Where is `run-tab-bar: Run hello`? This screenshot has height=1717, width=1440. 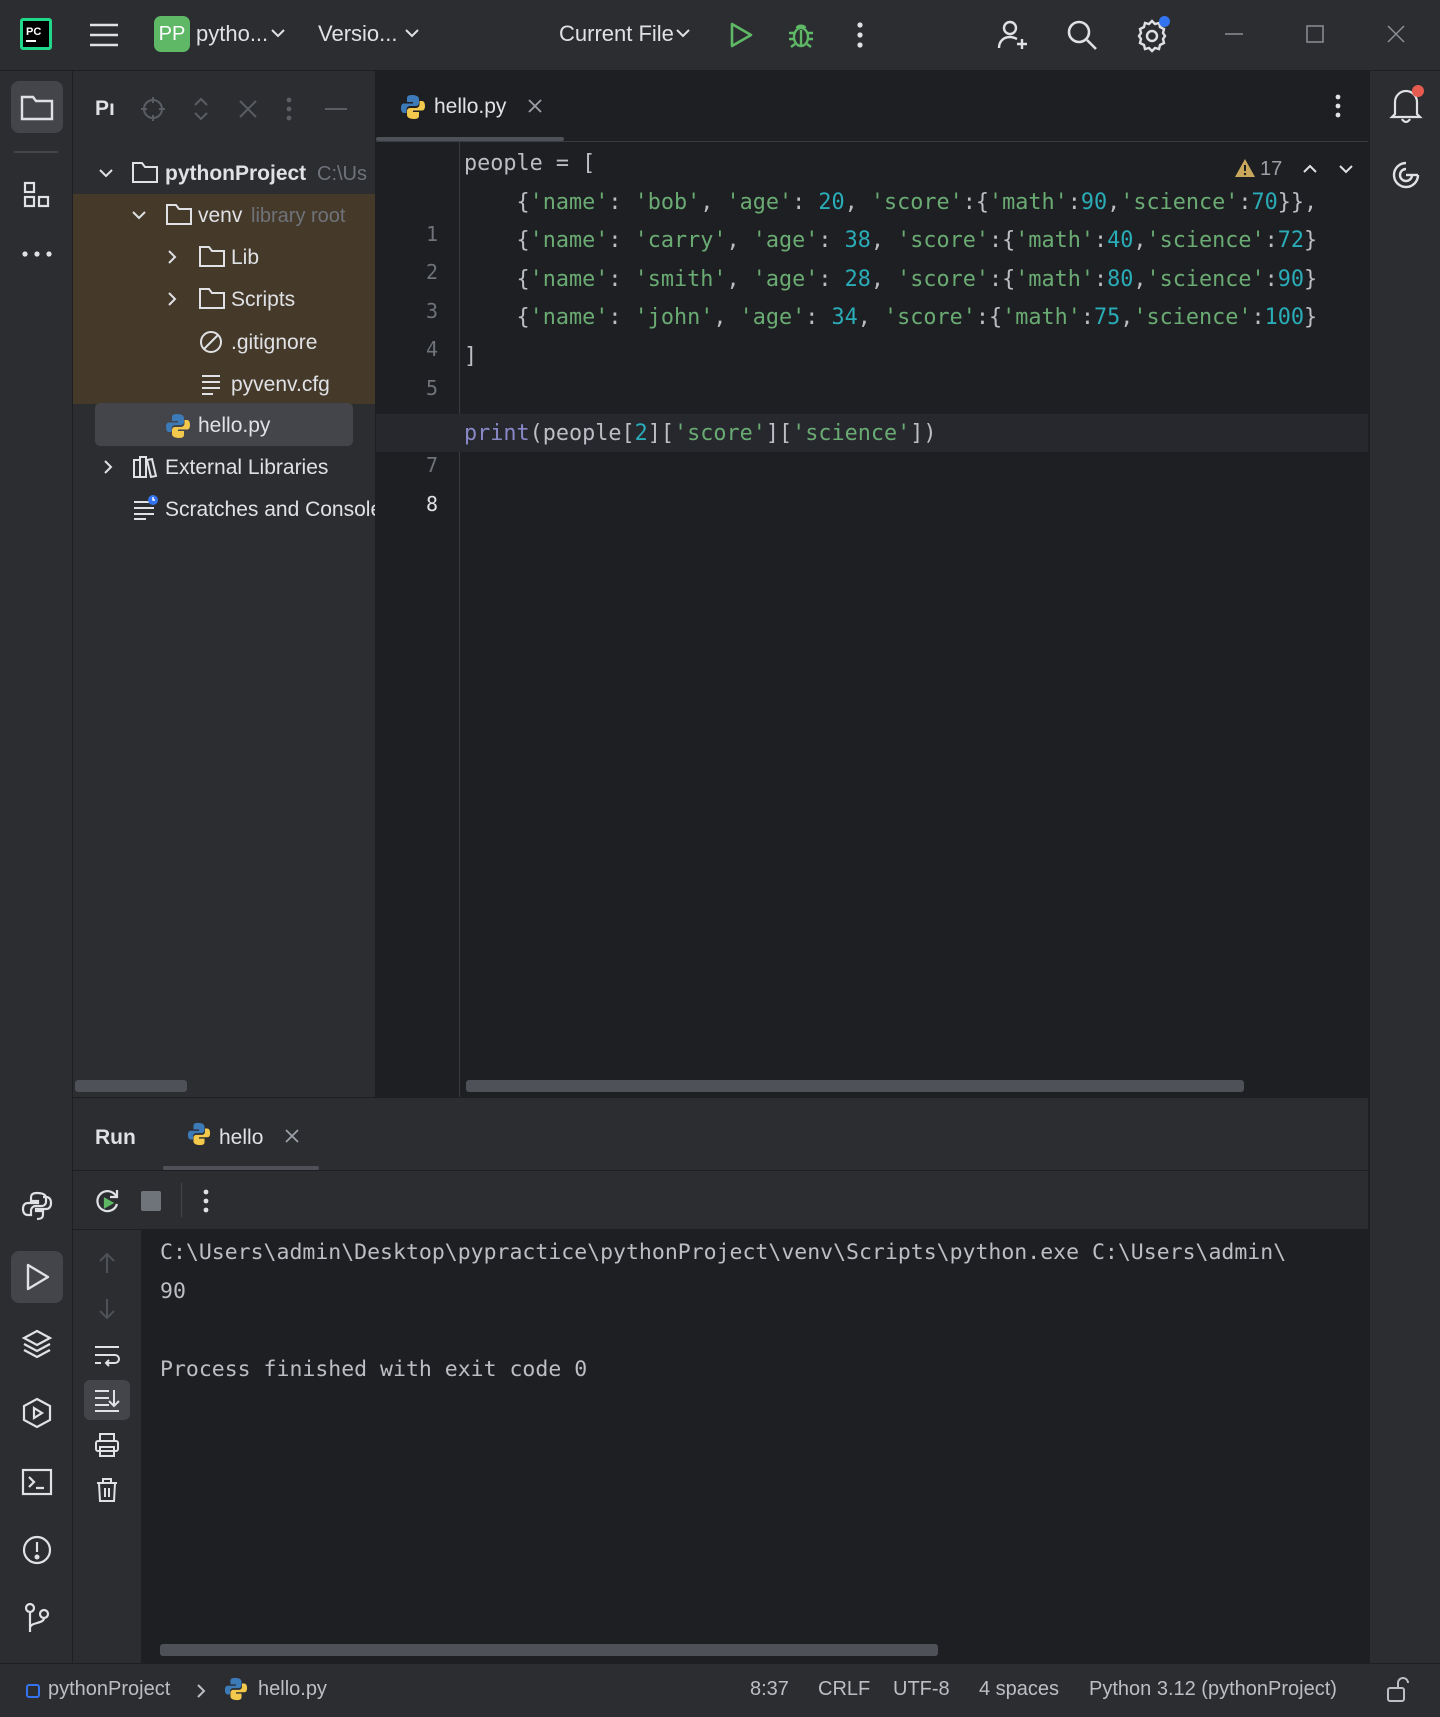 run-tab-bar: Run hello is located at coordinates (720, 1134).